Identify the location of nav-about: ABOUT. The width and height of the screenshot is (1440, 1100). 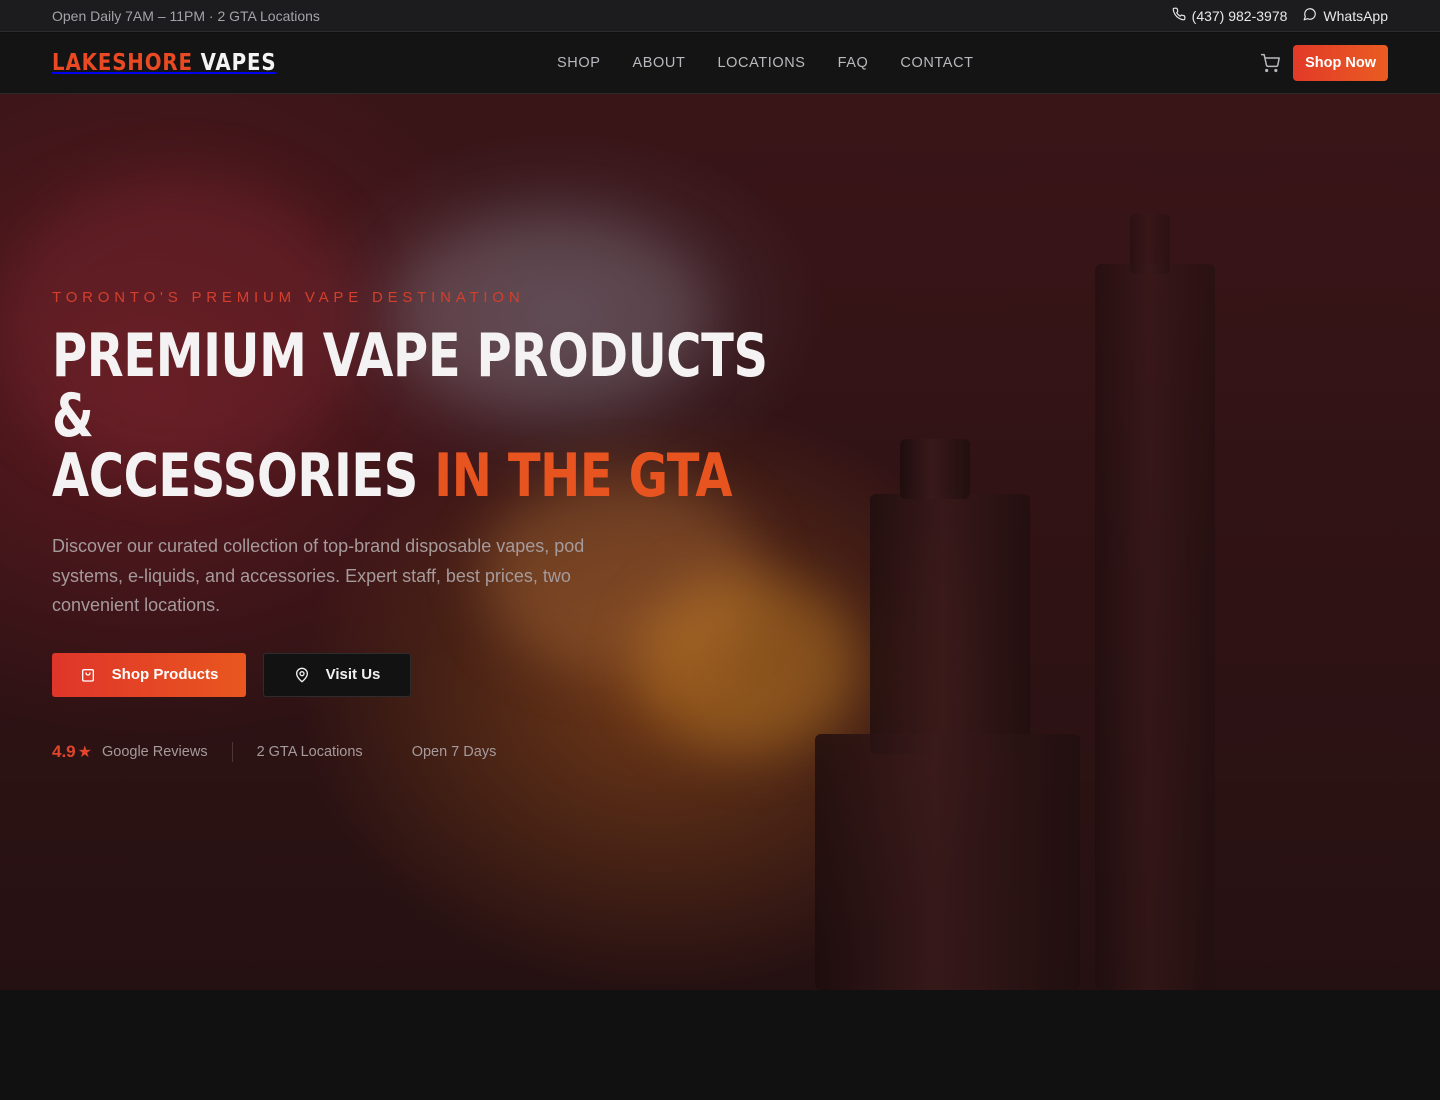
(659, 63).